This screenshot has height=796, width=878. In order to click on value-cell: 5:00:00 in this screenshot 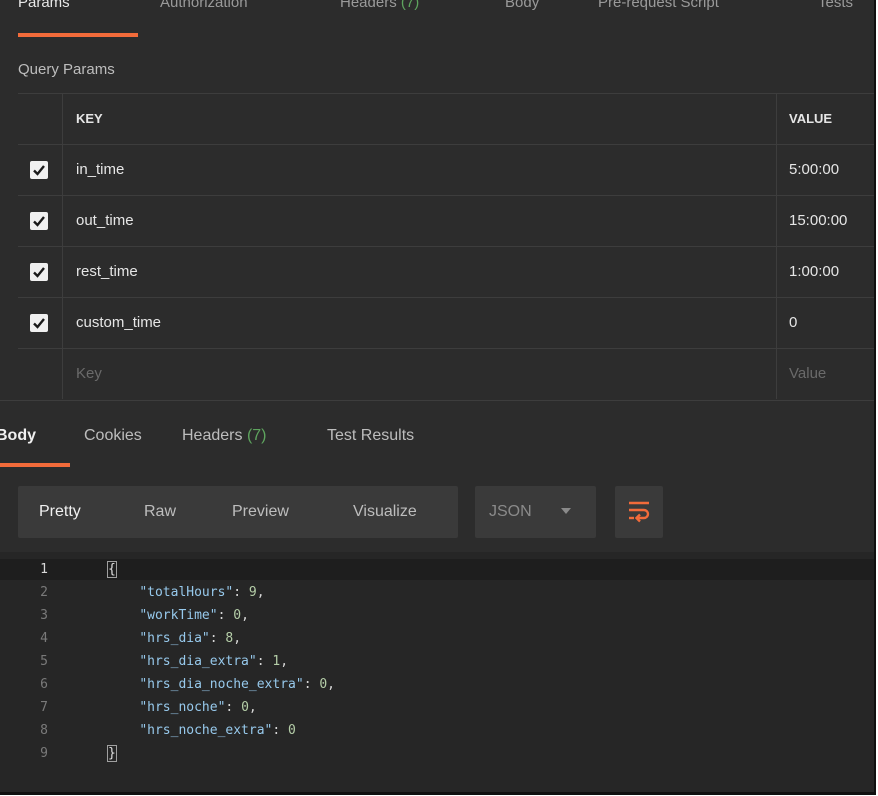, I will do `click(825, 170)`.